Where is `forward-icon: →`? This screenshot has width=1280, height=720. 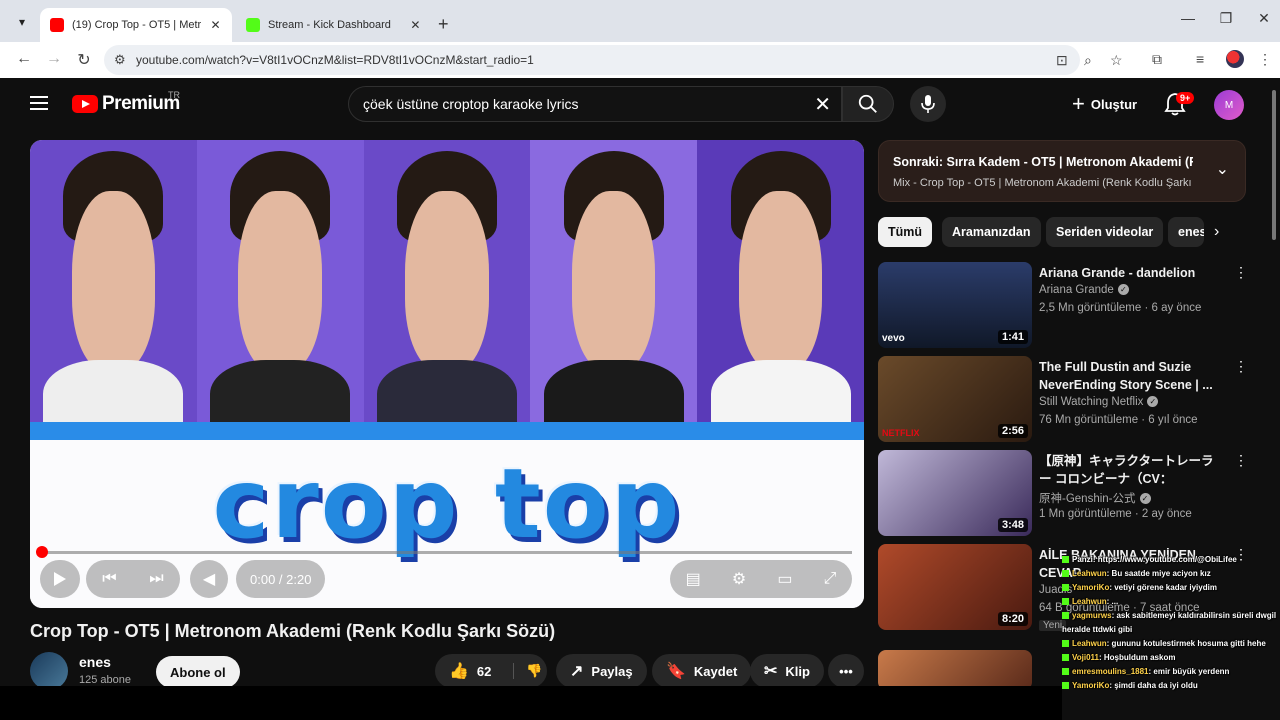 forward-icon: → is located at coordinates (54, 59).